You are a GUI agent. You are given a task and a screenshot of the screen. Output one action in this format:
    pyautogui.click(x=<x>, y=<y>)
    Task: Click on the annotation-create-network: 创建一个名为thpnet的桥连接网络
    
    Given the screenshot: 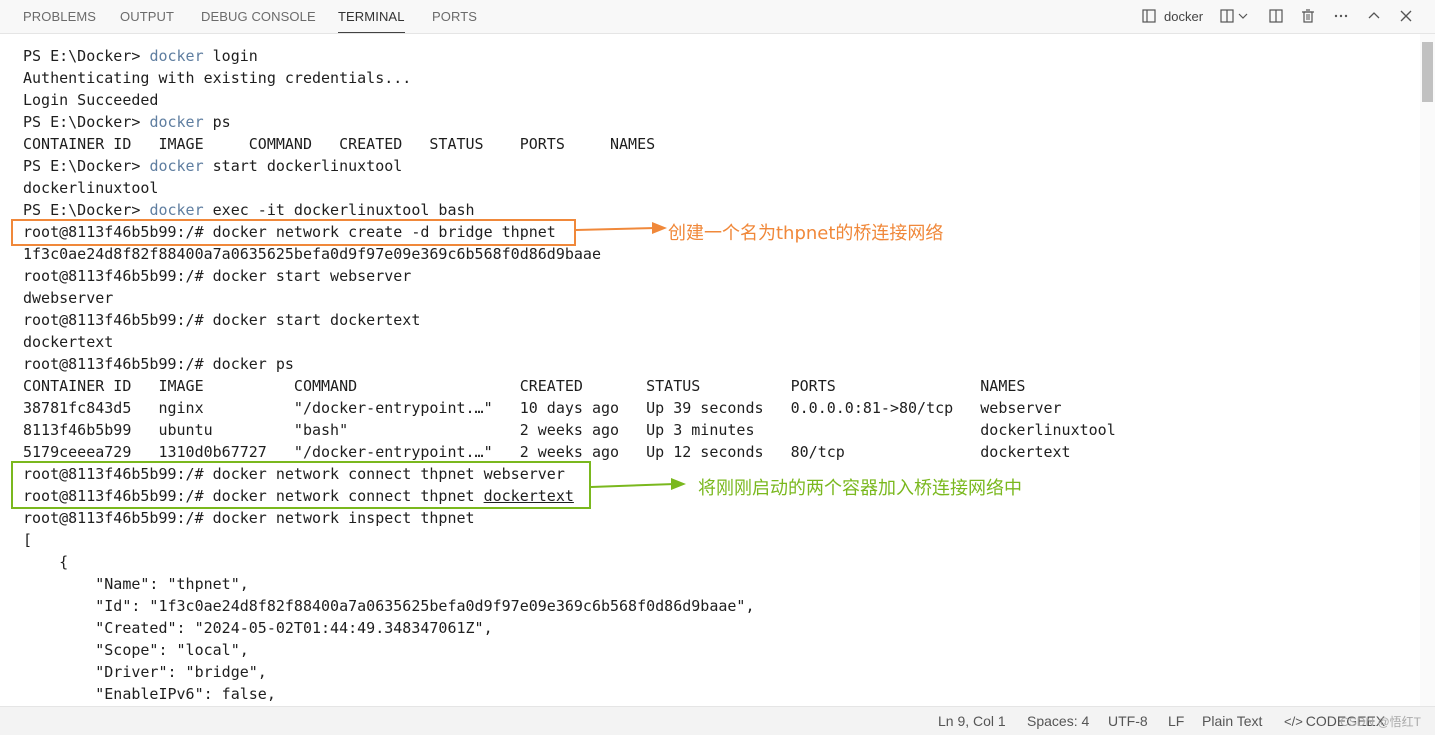 What is the action you would take?
    pyautogui.click(x=806, y=233)
    